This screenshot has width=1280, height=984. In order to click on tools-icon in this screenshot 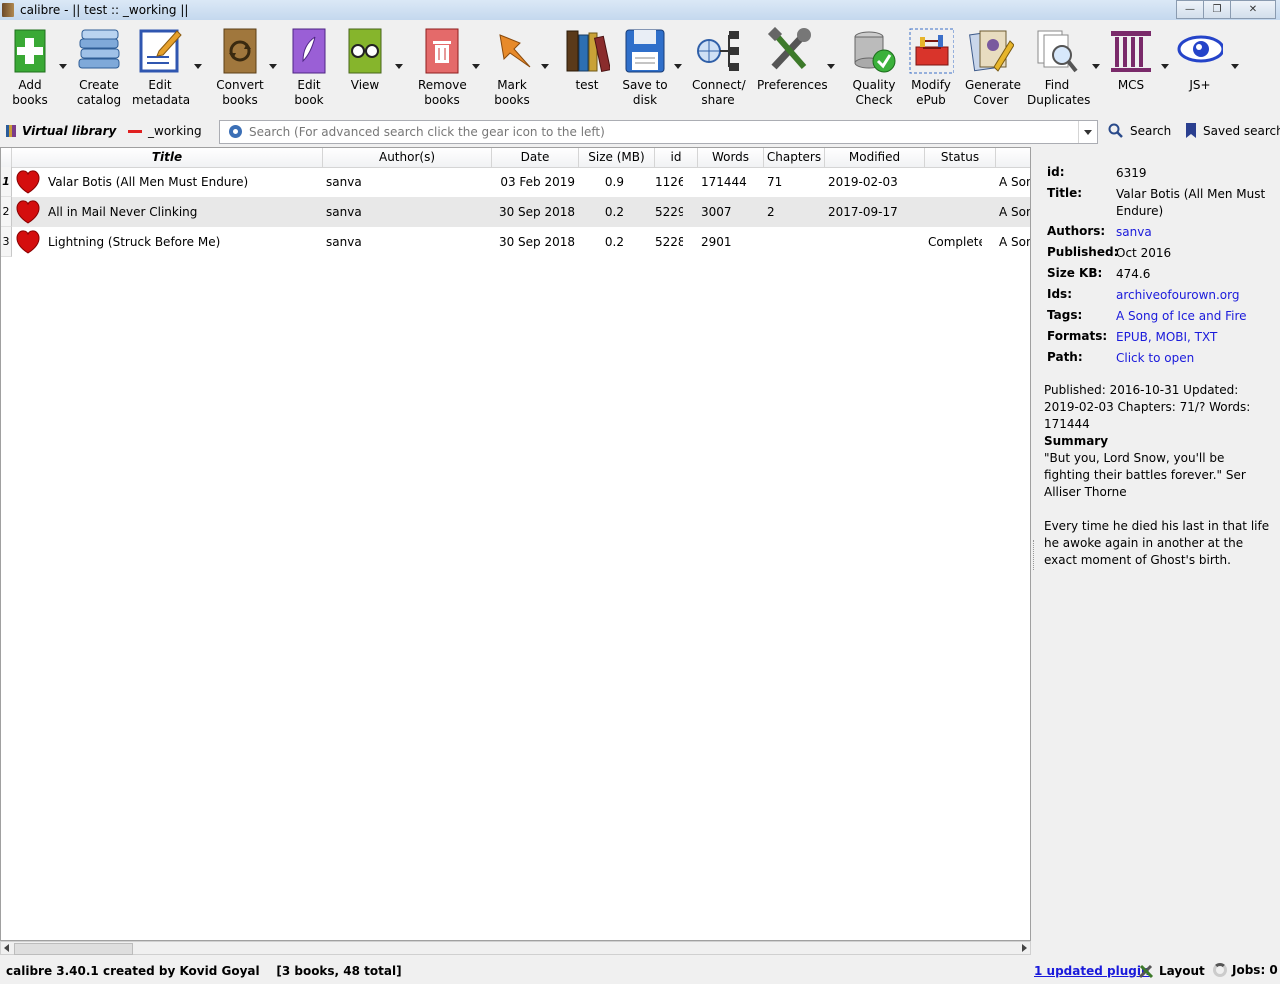, I will do `click(1146, 971)`.